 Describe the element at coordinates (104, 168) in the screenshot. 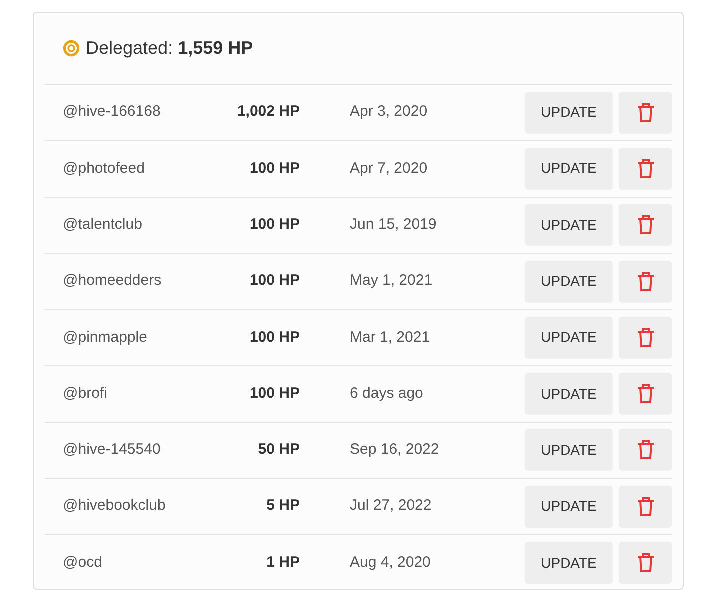

I see `account-name: @photofeed` at that location.